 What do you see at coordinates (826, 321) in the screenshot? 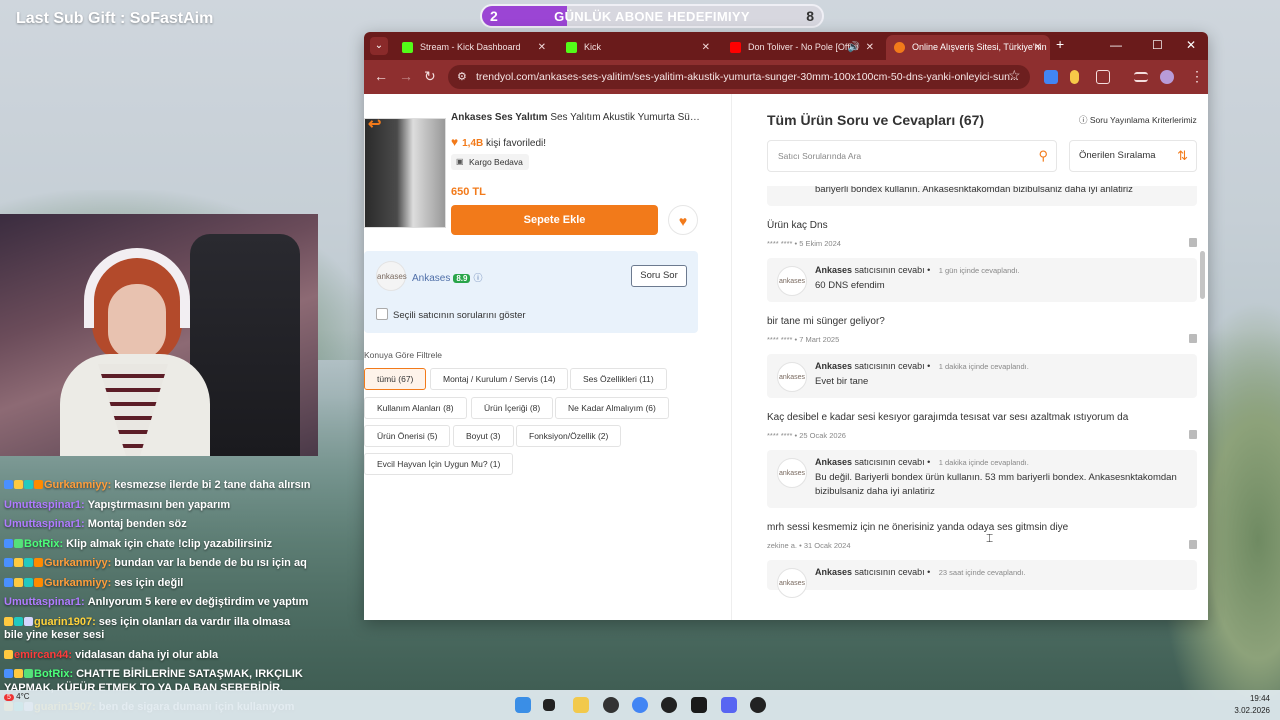
I see `question-text: bir tane mi sünger geliyor?` at bounding box center [826, 321].